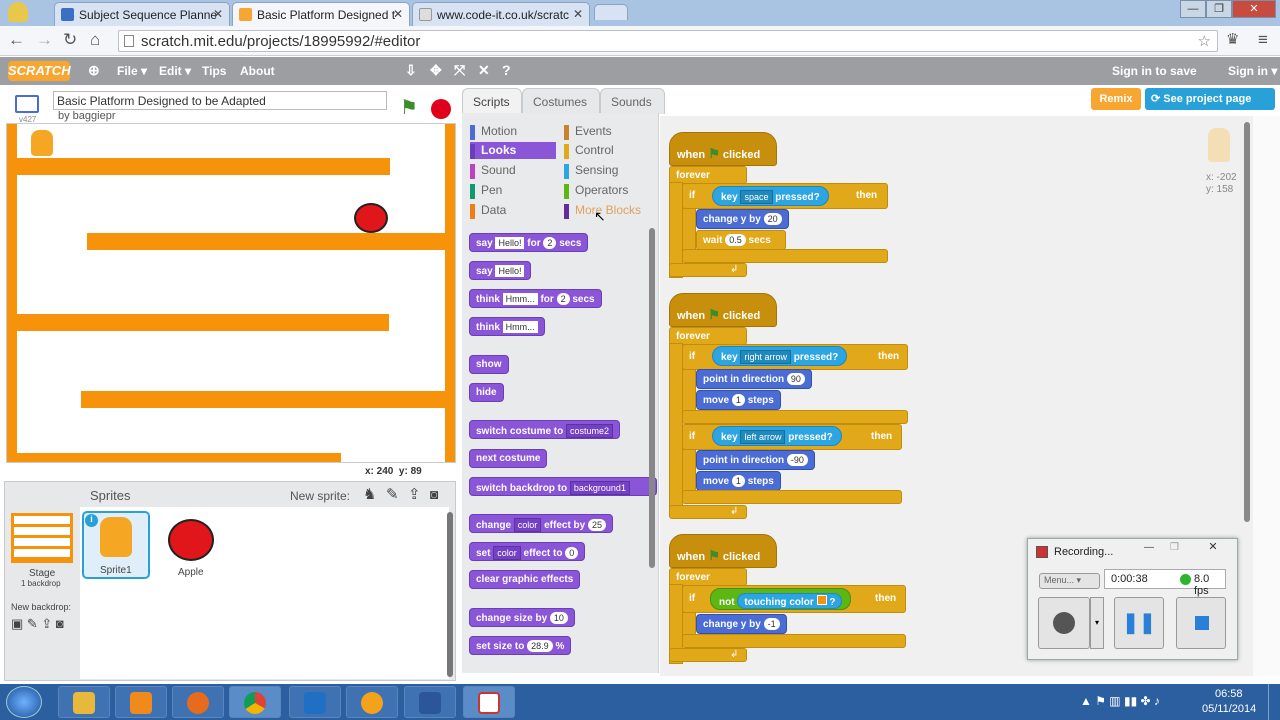 This screenshot has height=720, width=1280. What do you see at coordinates (70, 40) in the screenshot?
I see `reload-icon: ↻` at bounding box center [70, 40].